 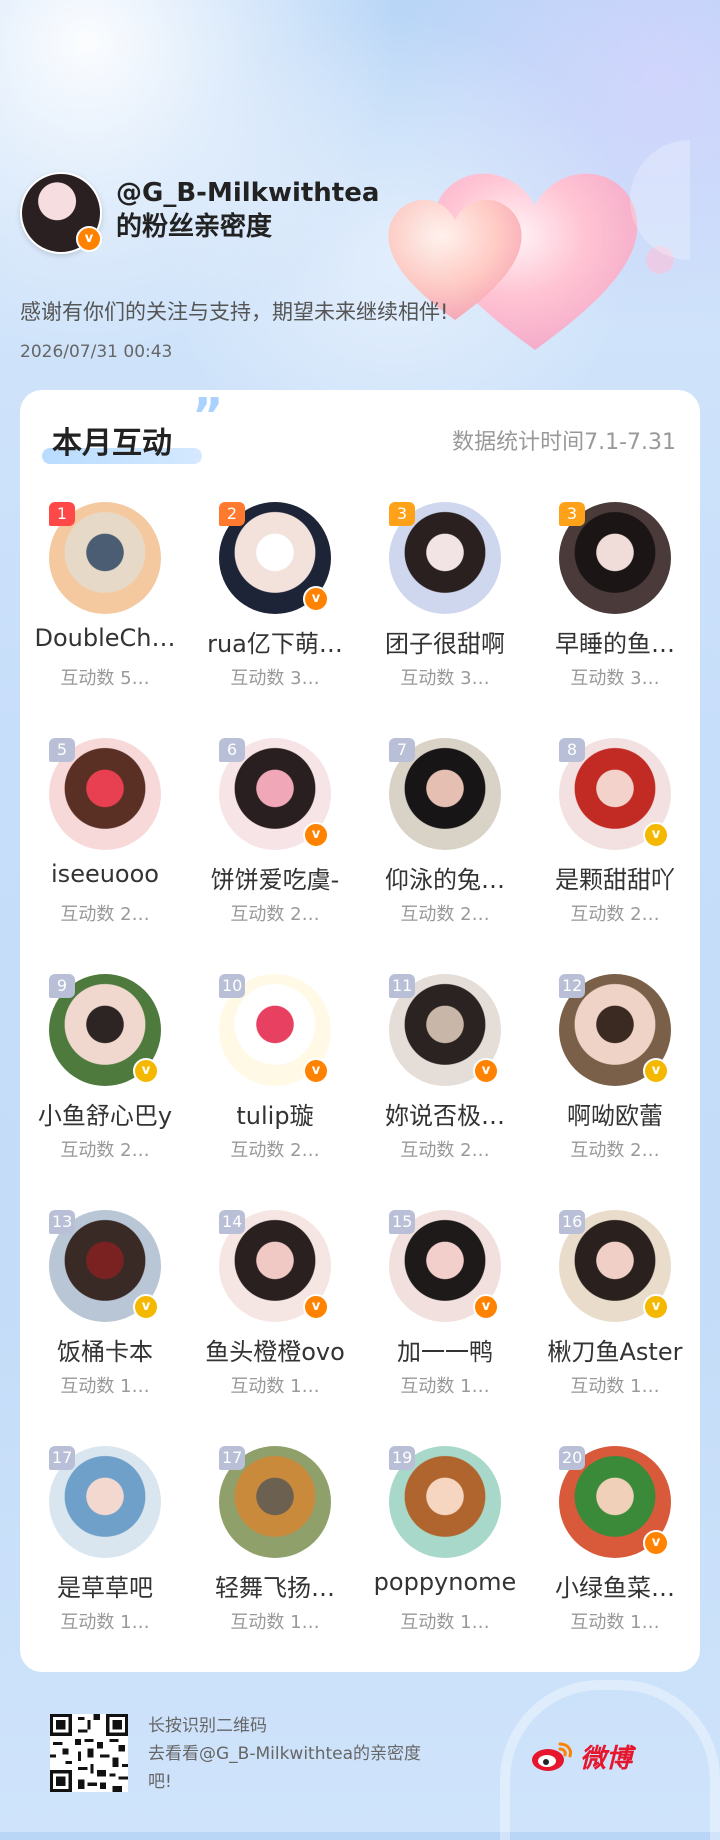 What do you see at coordinates (62, 1222) in the screenshot?
I see `rank-badge: 13` at bounding box center [62, 1222].